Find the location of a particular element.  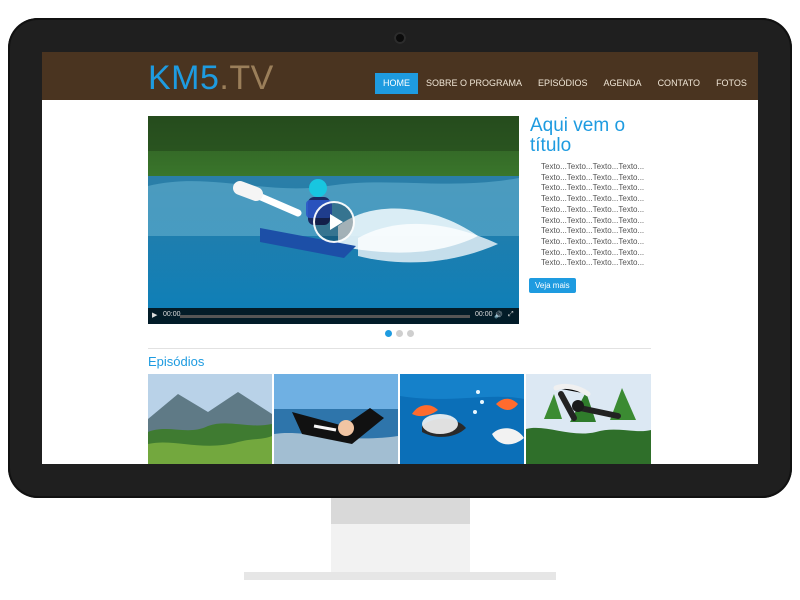

nav-item-fotos: FOTOS is located at coordinates (731, 83).